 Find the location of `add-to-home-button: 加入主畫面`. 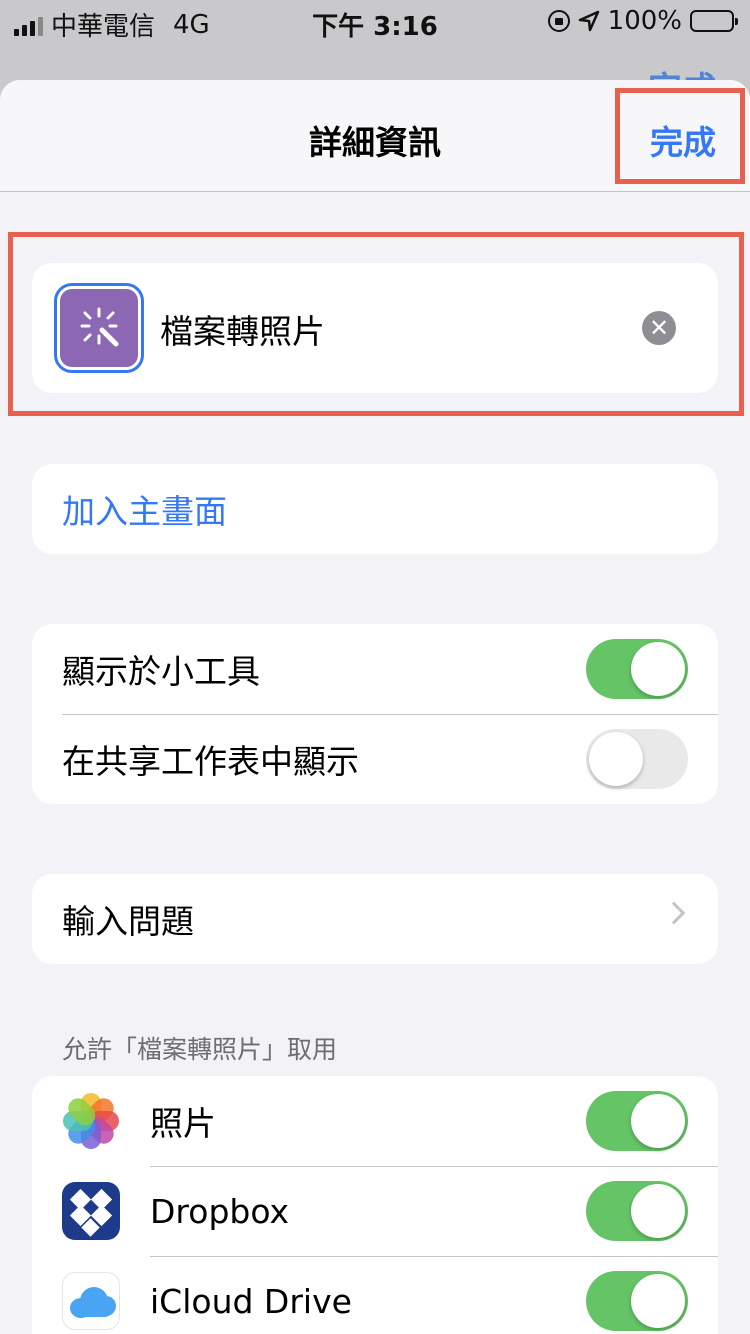

add-to-home-button: 加入主畫面 is located at coordinates (375, 509).